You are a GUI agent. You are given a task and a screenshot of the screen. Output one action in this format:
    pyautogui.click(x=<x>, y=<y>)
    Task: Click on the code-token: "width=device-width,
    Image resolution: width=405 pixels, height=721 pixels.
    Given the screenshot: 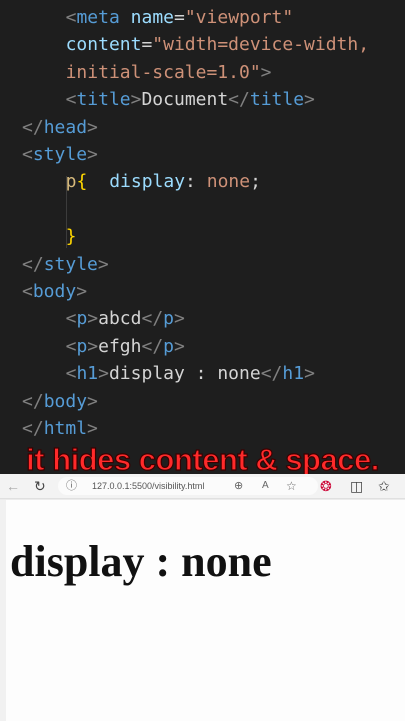 What is the action you would take?
    pyautogui.click(x=261, y=45)
    